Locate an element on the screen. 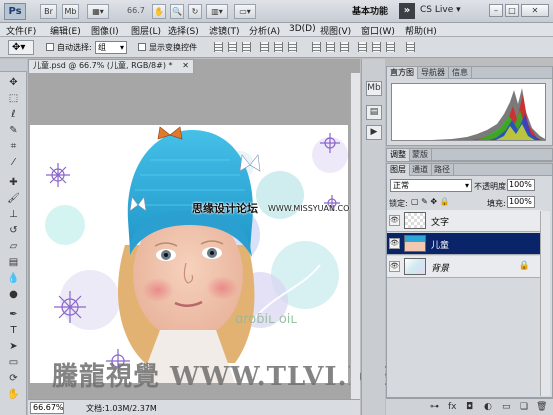  document-size: 文档:1.03M/2.37M is located at coordinates (121, 408).